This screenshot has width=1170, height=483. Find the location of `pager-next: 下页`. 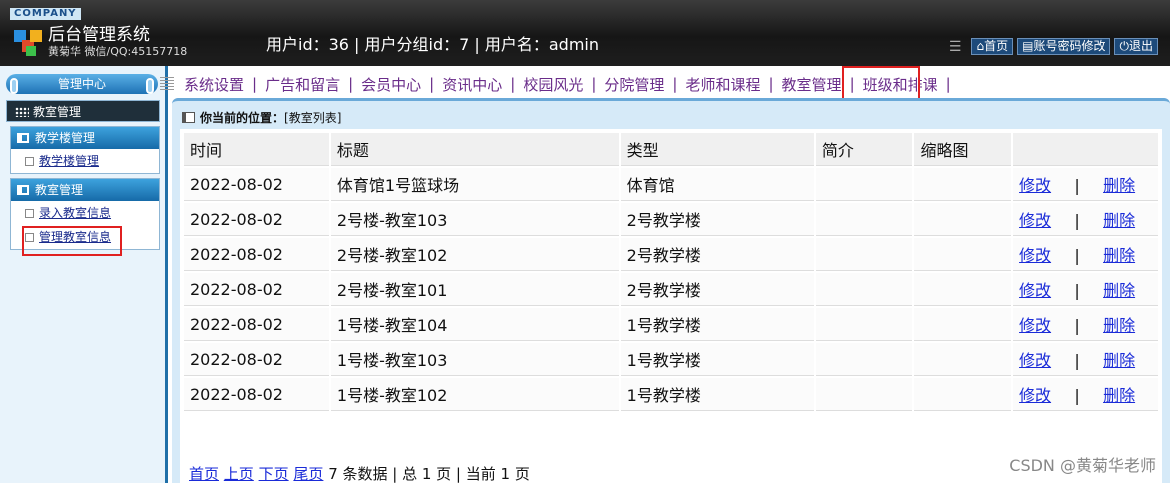

pager-next: 下页 is located at coordinates (274, 474).